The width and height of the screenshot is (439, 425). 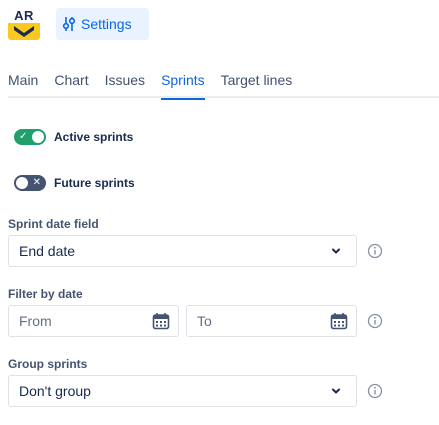 I want to click on active-sprints-row: ✓ Active sprints, so click(x=73, y=137).